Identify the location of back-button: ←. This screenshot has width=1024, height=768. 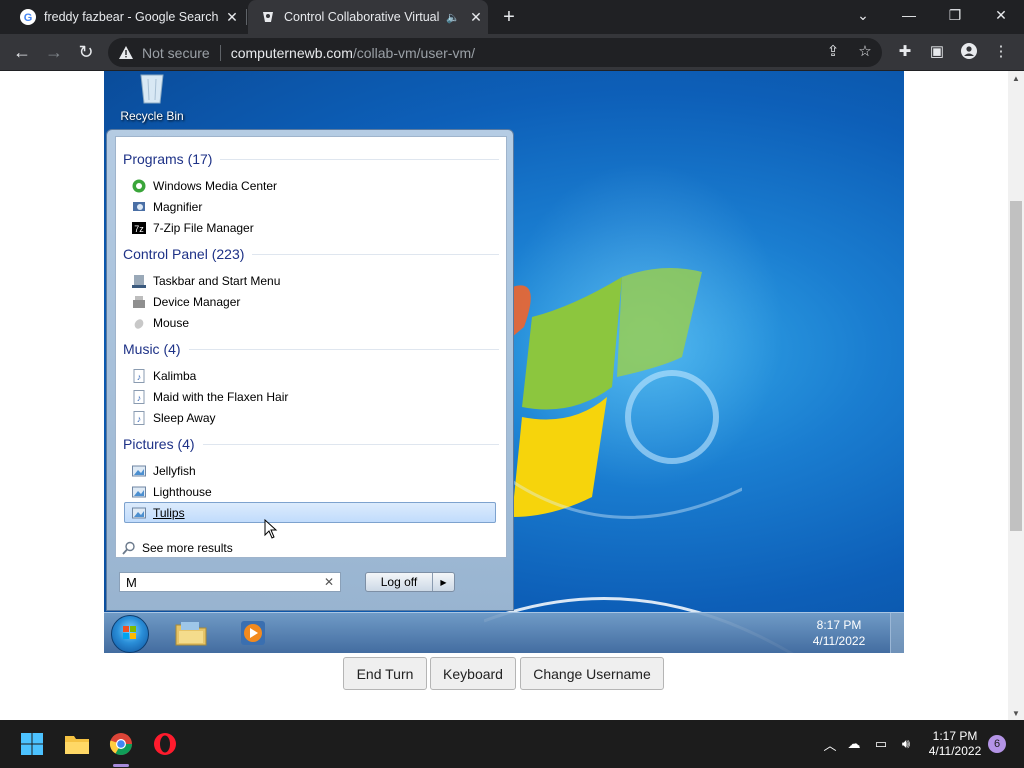
(22, 52).